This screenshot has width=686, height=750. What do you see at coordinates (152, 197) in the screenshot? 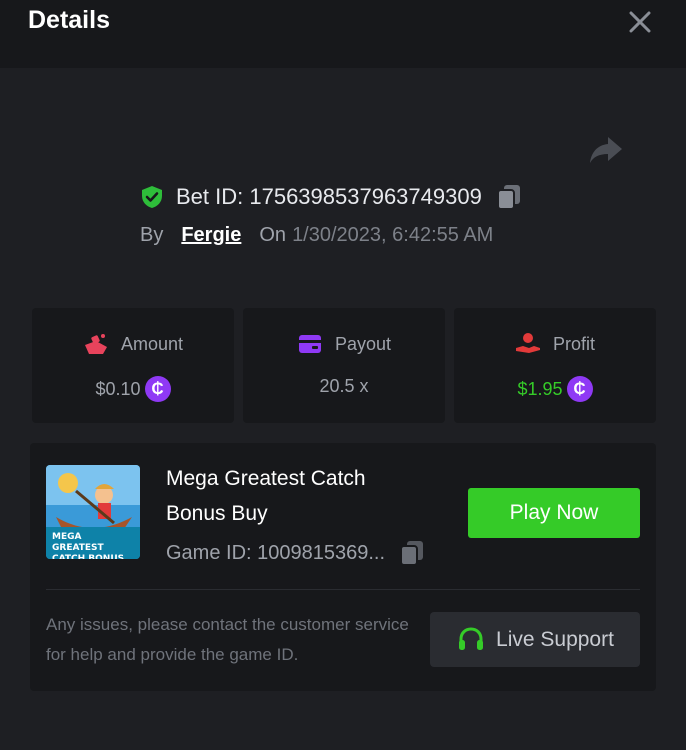
I see `shield-check-icon` at bounding box center [152, 197].